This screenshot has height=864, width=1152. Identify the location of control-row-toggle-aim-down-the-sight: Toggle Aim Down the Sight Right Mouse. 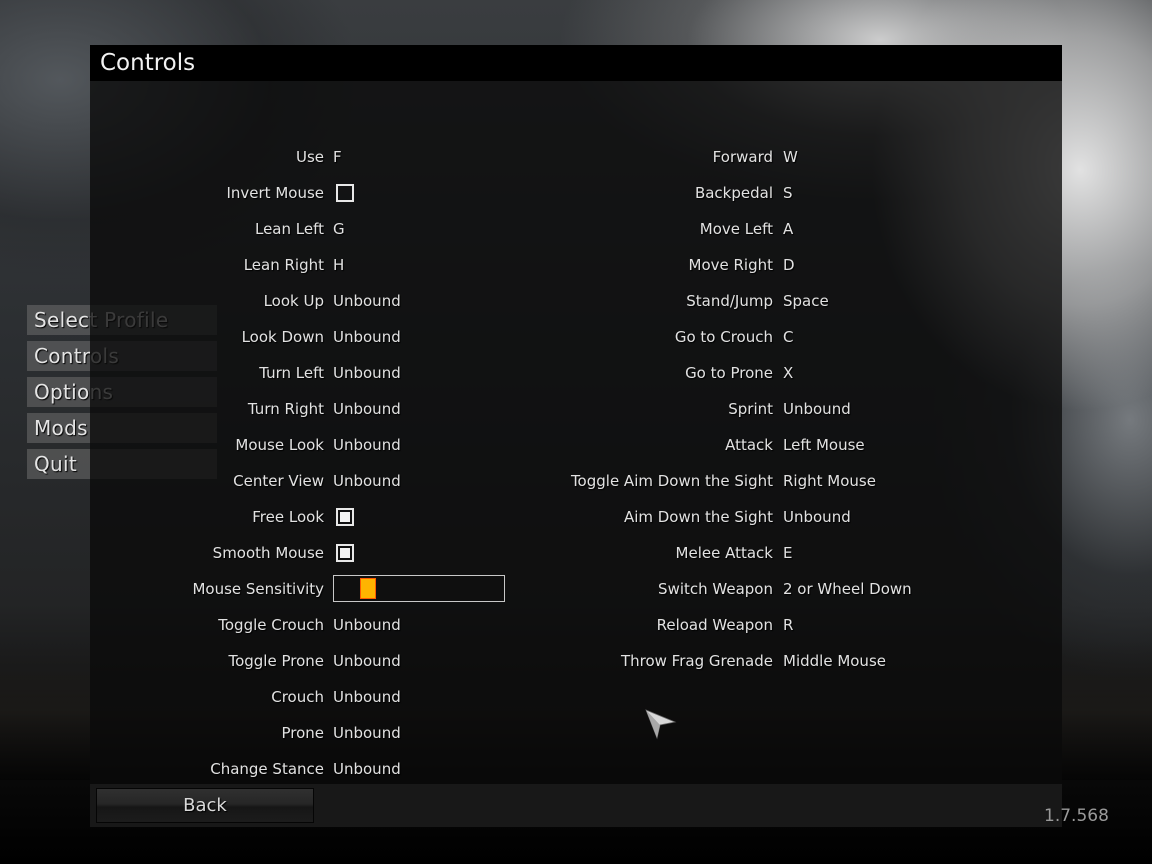
(483, 481).